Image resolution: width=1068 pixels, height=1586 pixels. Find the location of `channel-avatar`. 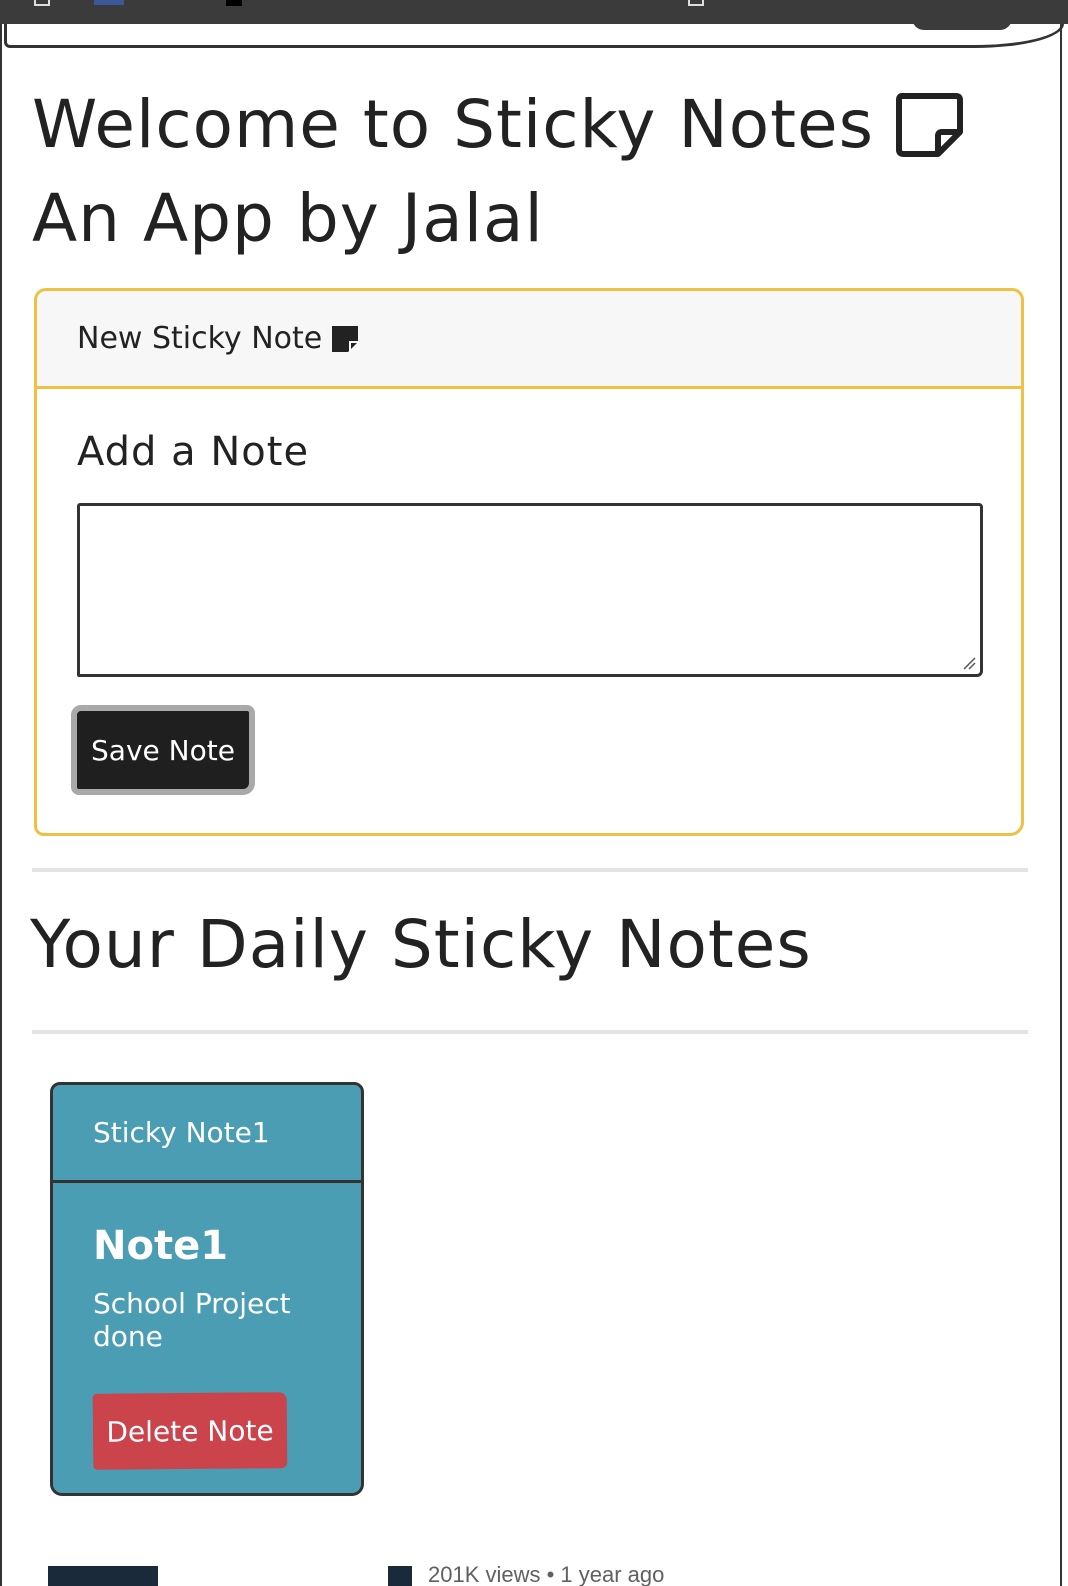

channel-avatar is located at coordinates (400, 1576).